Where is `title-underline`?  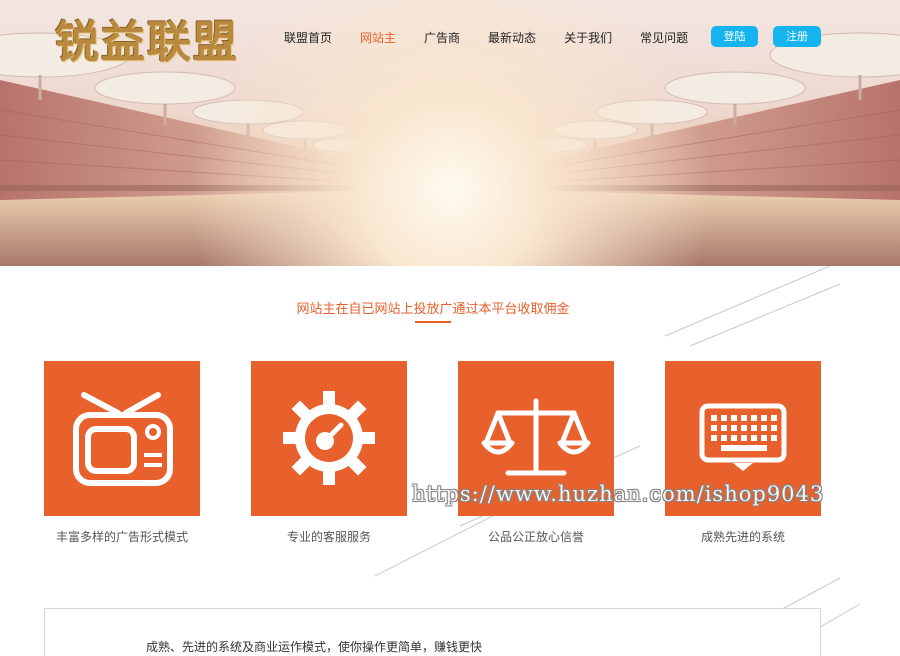 title-underline is located at coordinates (433, 322).